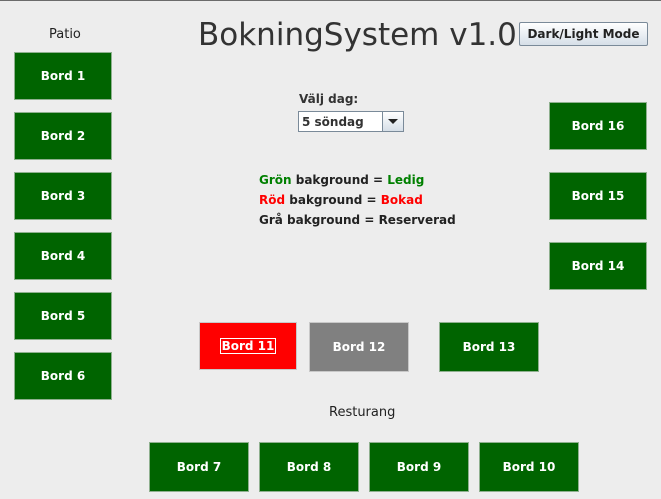  I want to click on dropdown-arrow-button, so click(392, 121).